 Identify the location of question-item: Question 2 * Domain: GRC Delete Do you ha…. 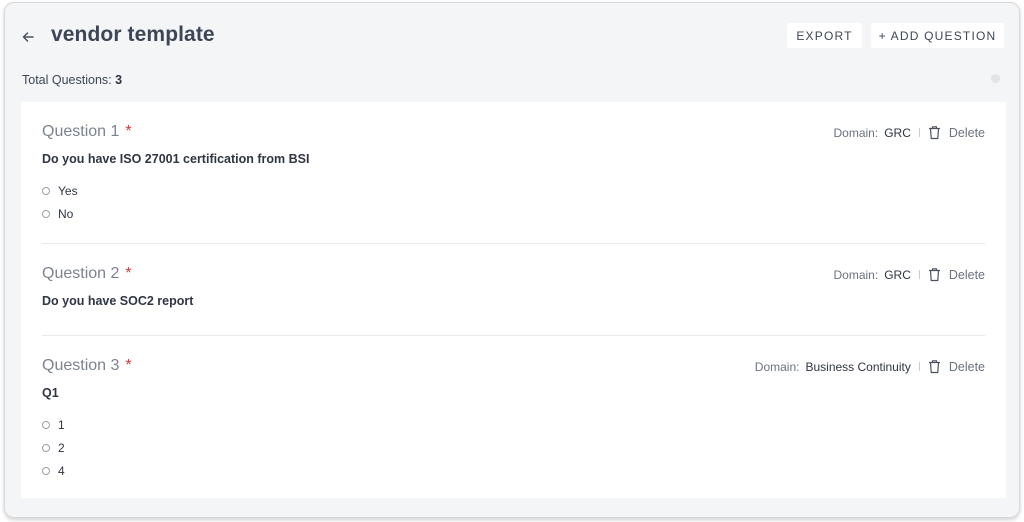
(513, 290).